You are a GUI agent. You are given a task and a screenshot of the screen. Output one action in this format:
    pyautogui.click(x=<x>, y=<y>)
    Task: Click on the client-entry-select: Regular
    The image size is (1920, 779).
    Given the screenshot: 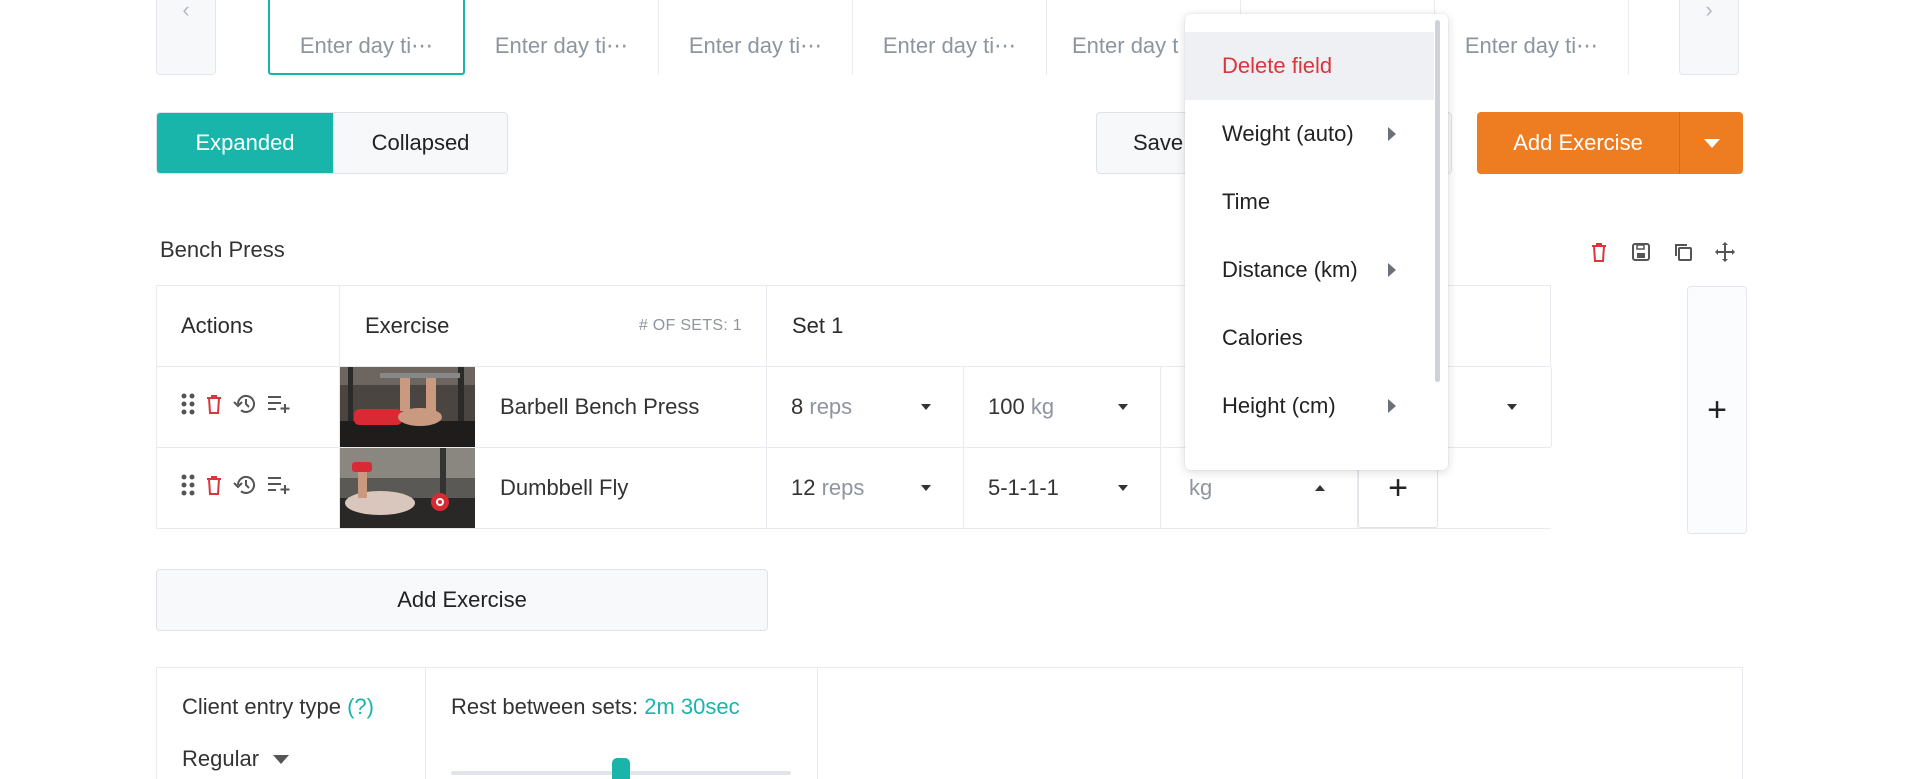 What is the action you would take?
    pyautogui.click(x=303, y=759)
    